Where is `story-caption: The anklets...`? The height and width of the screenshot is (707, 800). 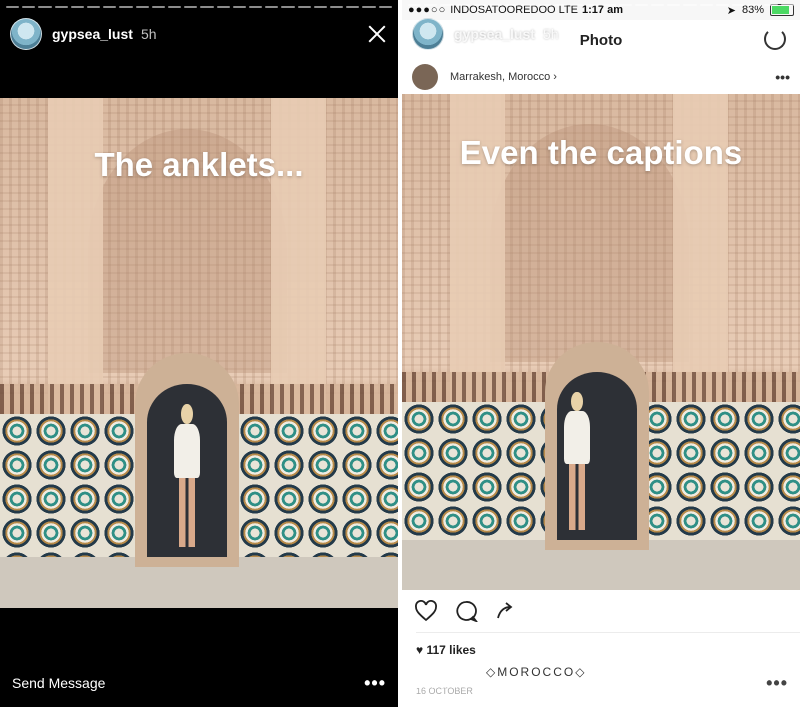 story-caption: The anklets... is located at coordinates (199, 164).